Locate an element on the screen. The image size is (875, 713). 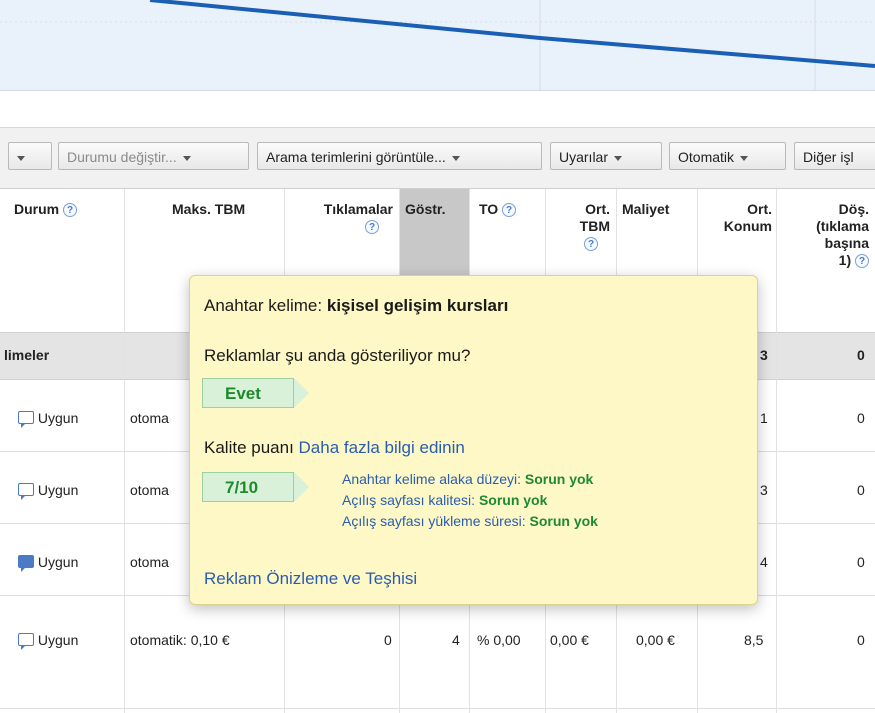
automatic-dropdown: Otomatik is located at coordinates (727, 156).